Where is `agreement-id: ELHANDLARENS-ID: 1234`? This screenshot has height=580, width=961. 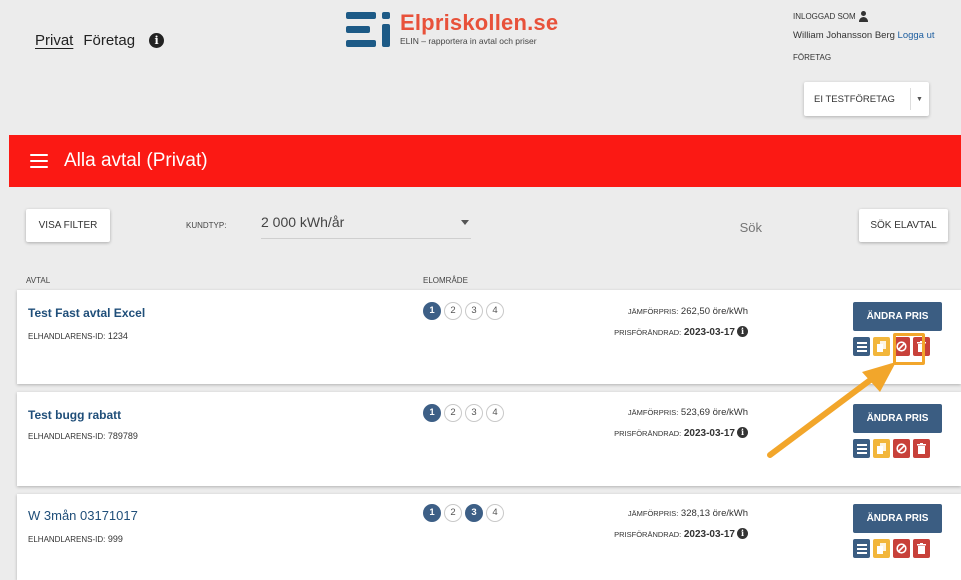 agreement-id: ELHANDLARENS-ID: 1234 is located at coordinates (78, 336).